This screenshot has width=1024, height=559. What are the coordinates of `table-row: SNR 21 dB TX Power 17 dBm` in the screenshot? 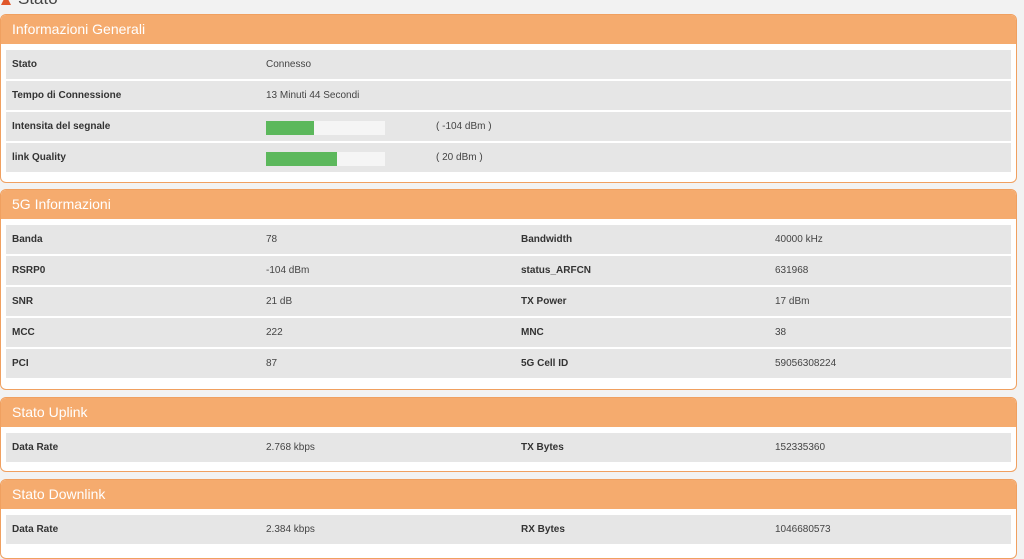 It's located at (508, 301).